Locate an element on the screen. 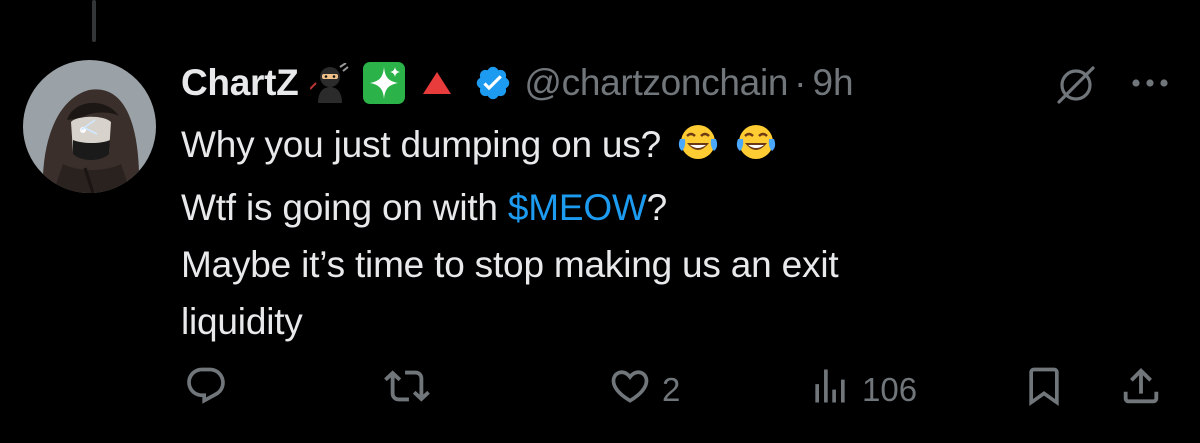  red-triangle-emoji is located at coordinates (437, 83).